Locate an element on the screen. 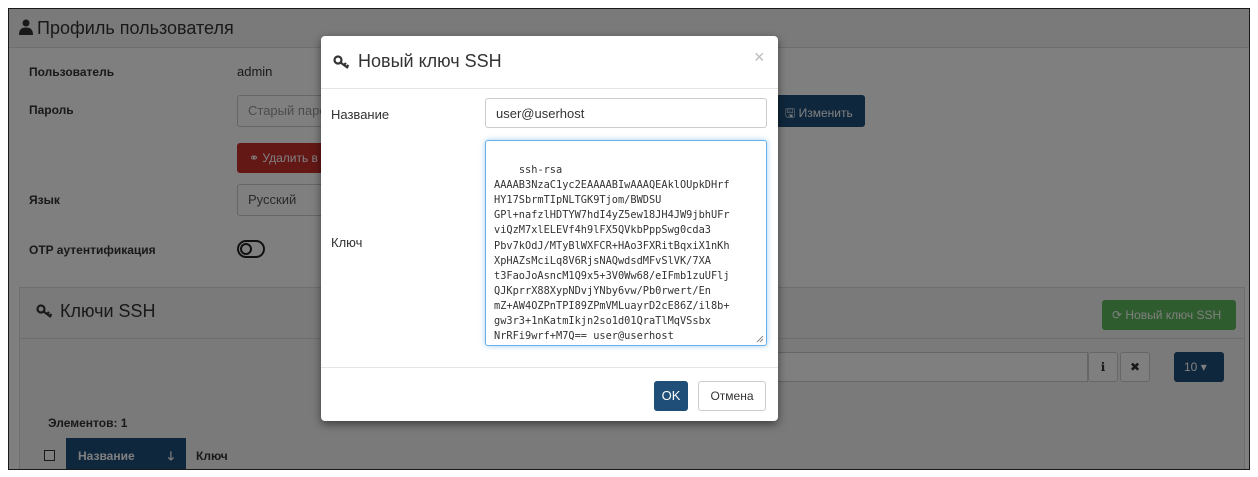  close-icon: × is located at coordinates (759, 57).